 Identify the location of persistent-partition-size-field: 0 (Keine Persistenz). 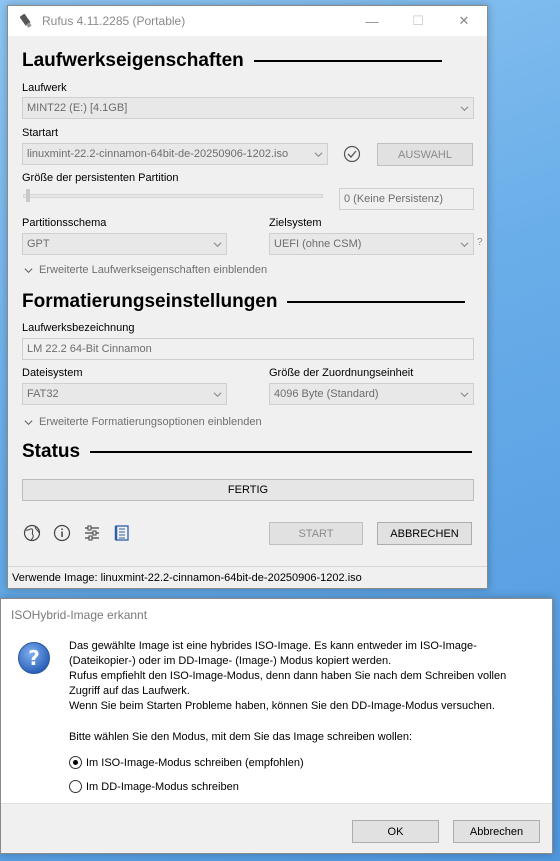
(406, 199).